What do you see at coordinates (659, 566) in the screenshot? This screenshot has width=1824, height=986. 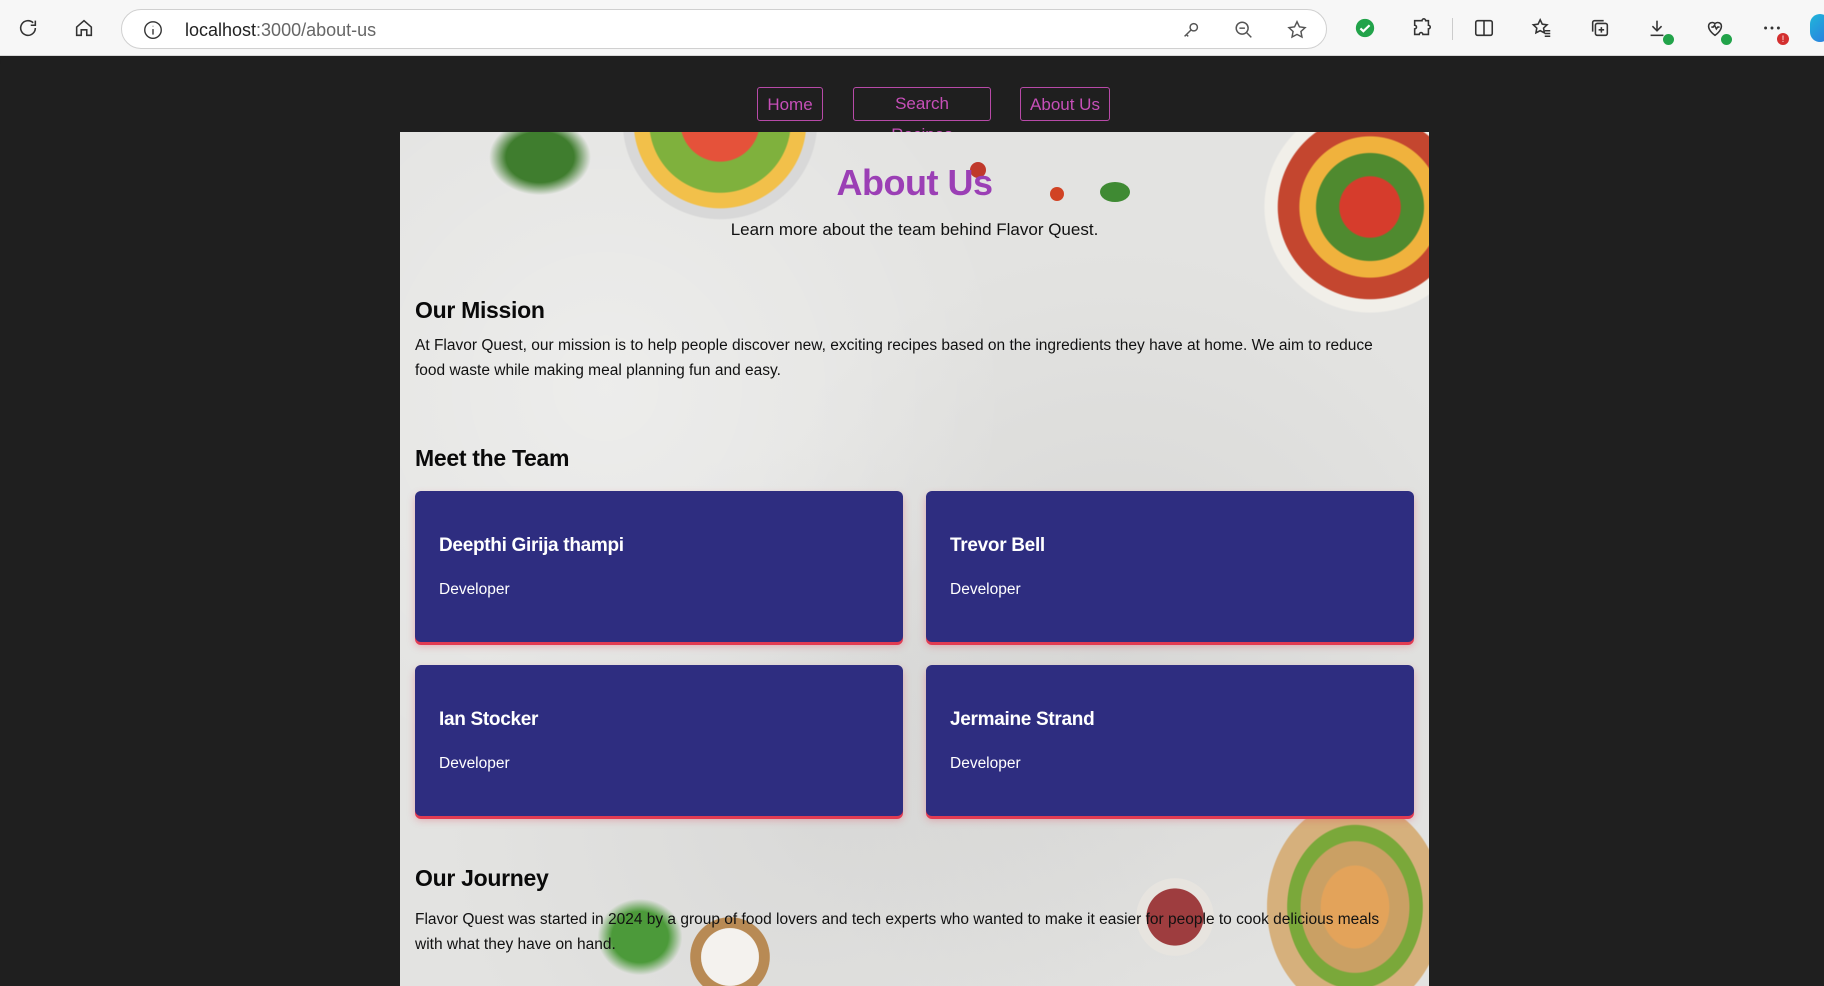 I see `team-card: Deepthi Girija thampi Developer` at bounding box center [659, 566].